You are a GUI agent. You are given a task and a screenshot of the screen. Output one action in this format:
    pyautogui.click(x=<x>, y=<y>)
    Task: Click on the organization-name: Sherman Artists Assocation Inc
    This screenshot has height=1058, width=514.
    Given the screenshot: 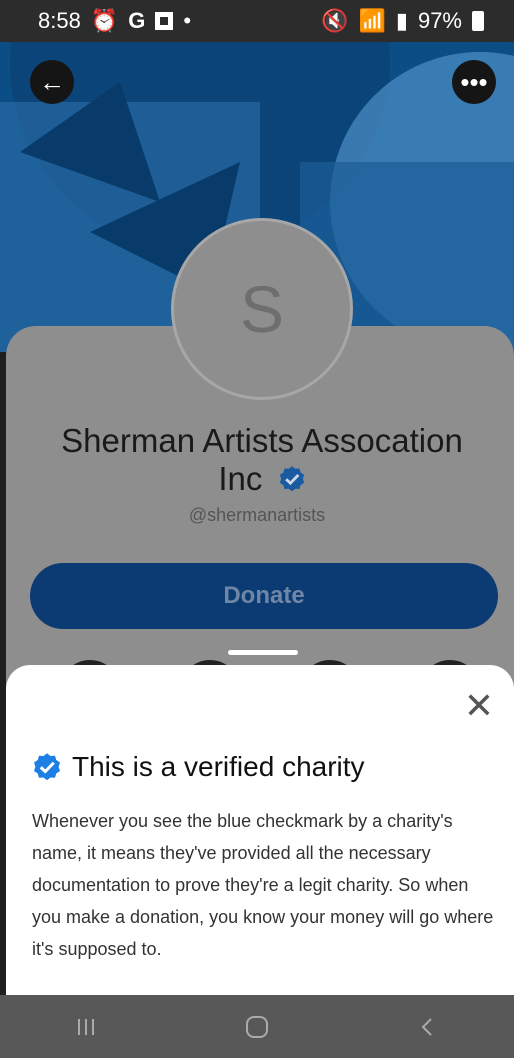 What is the action you would take?
    pyautogui.click(x=262, y=460)
    